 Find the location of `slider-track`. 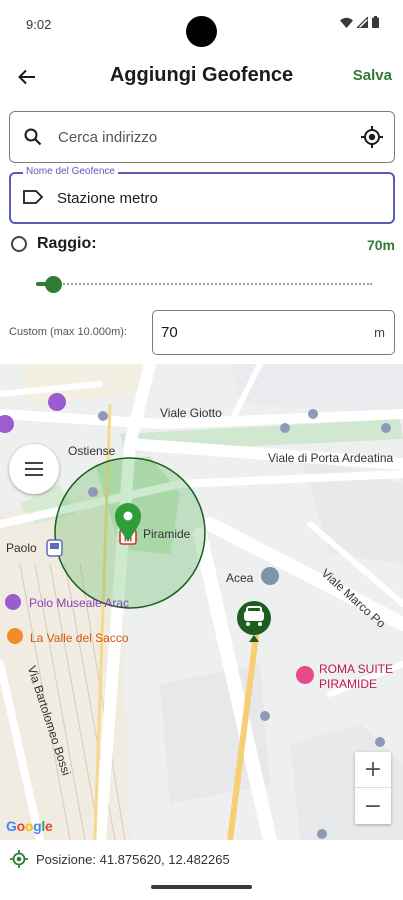

slider-track is located at coordinates (204, 284).